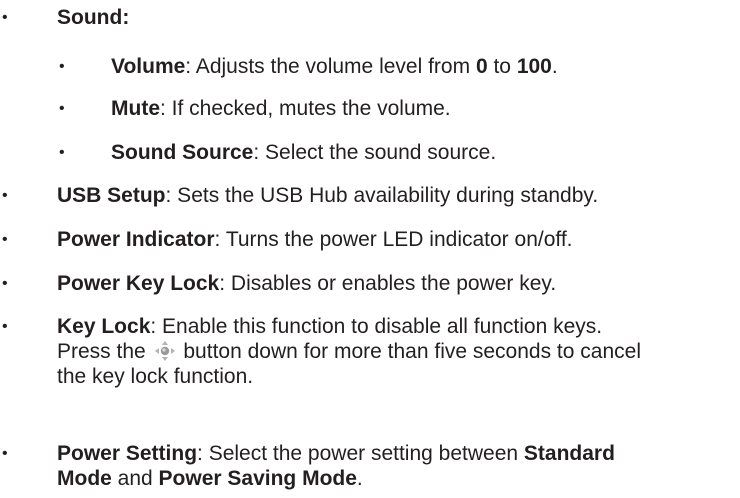 The width and height of the screenshot is (740, 498). What do you see at coordinates (305, 108) in the screenshot?
I see `mute-text: : If checked, mutes the volume.` at bounding box center [305, 108].